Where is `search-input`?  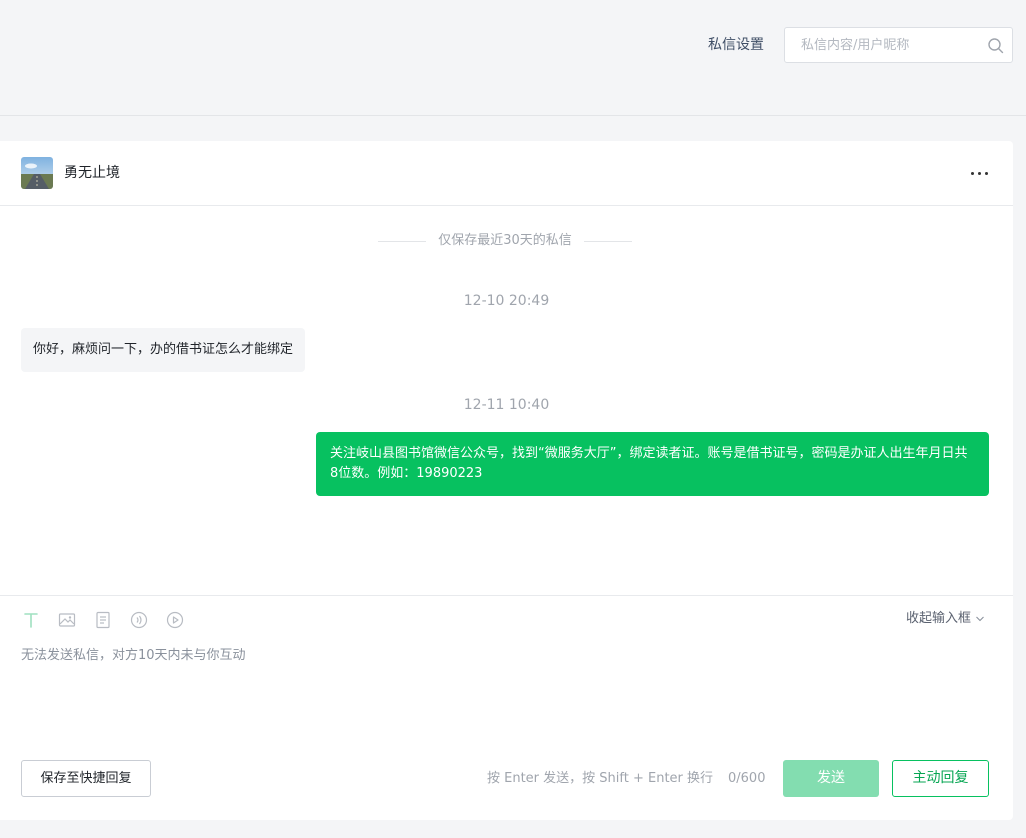 search-input is located at coordinates (891, 45).